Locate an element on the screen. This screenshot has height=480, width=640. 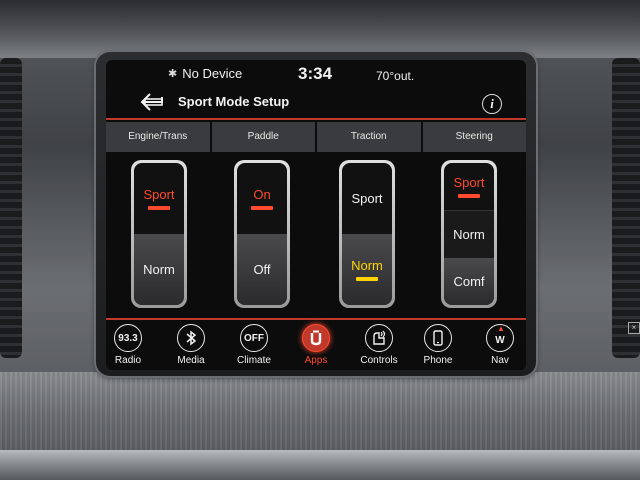
device-status-text: No Device is located at coordinates (212, 73).